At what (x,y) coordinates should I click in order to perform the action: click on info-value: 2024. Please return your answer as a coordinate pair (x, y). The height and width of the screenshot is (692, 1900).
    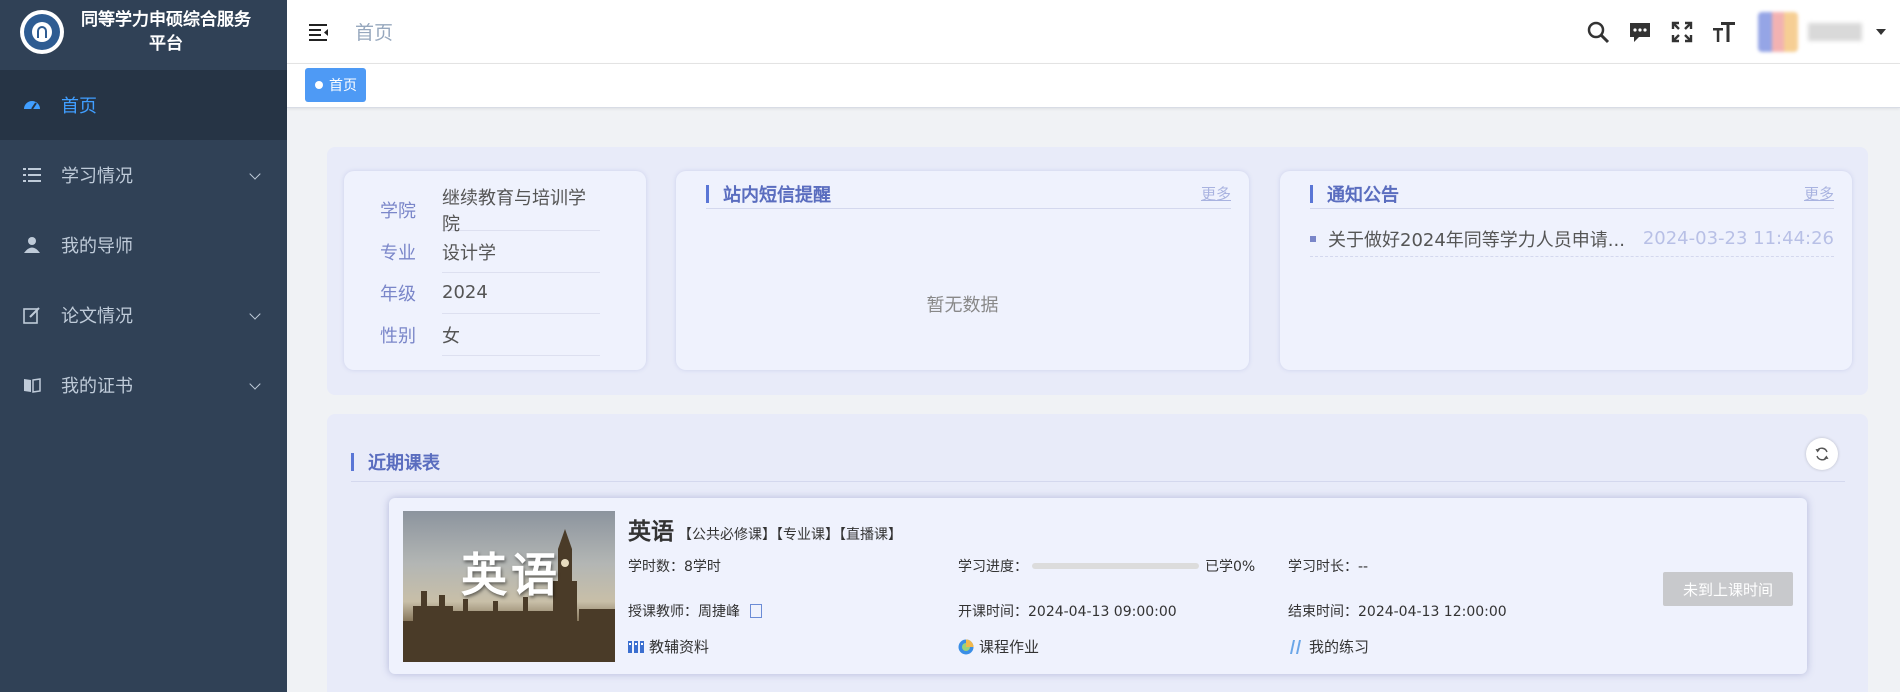
    Looking at the image, I should click on (521, 293).